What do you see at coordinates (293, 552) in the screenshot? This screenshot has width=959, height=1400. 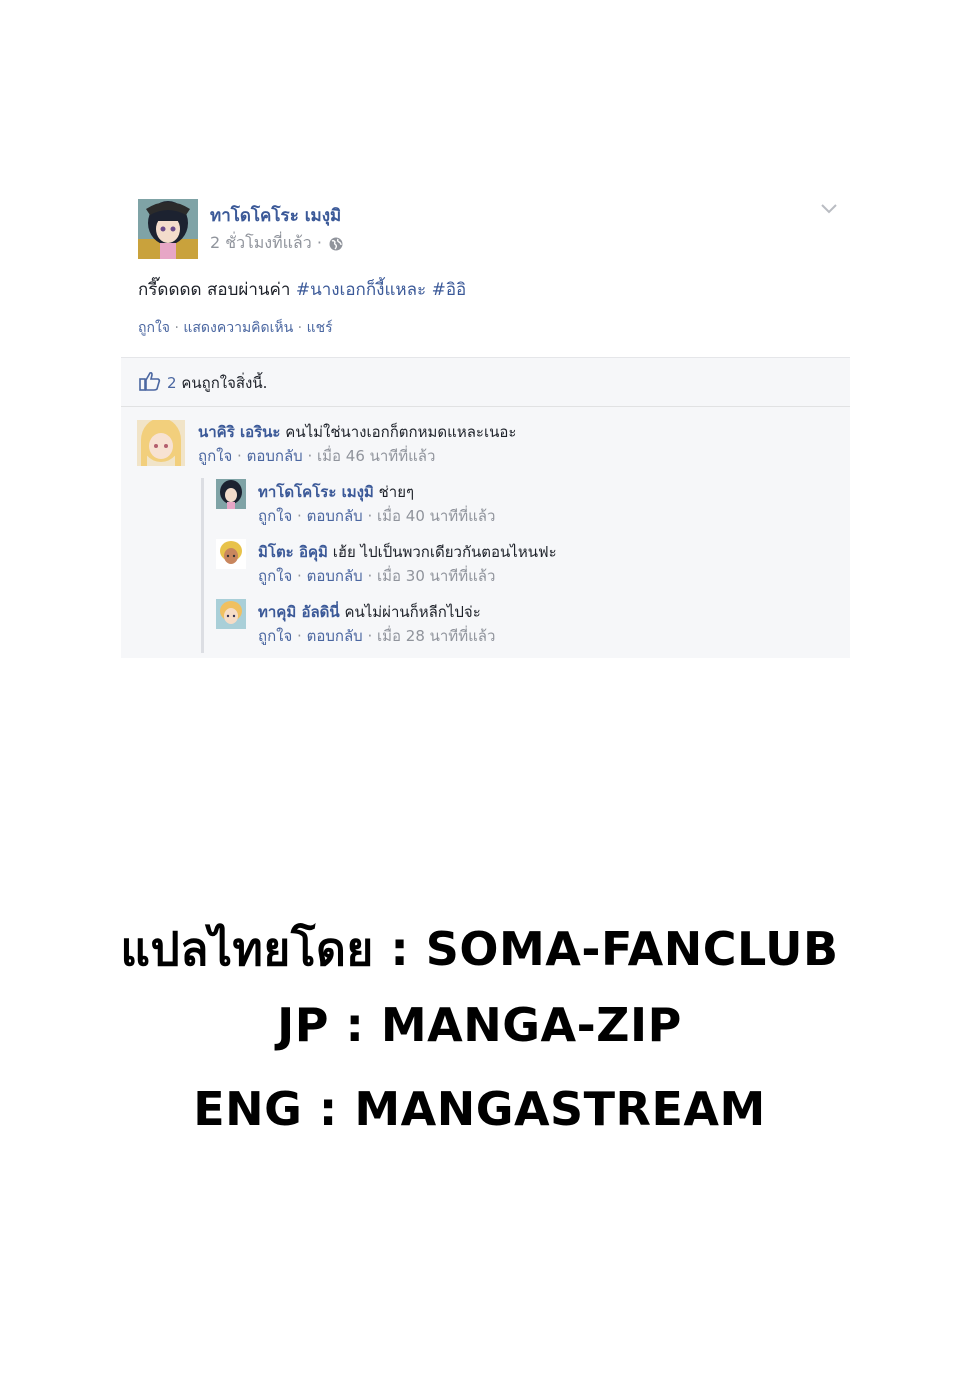 I see `reply-author-name: มิโตะ อิคุมิ` at bounding box center [293, 552].